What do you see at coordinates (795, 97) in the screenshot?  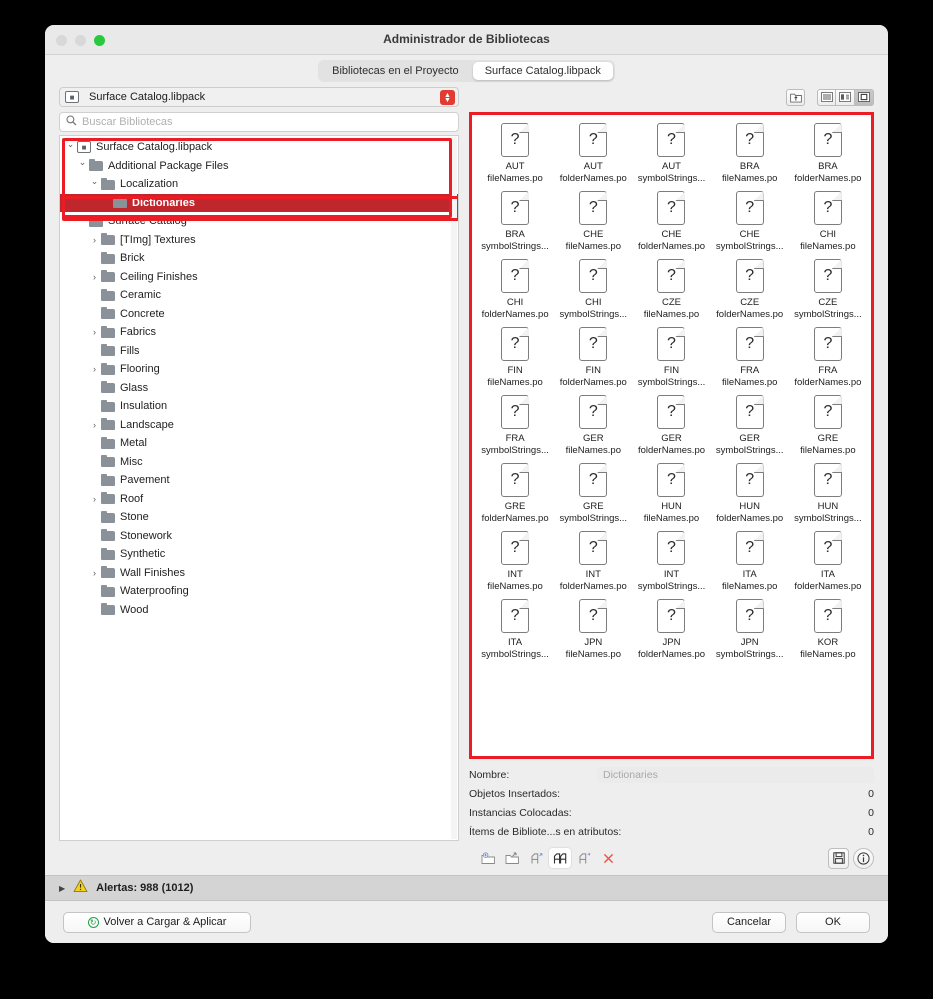 I see `folder-up-icon` at bounding box center [795, 97].